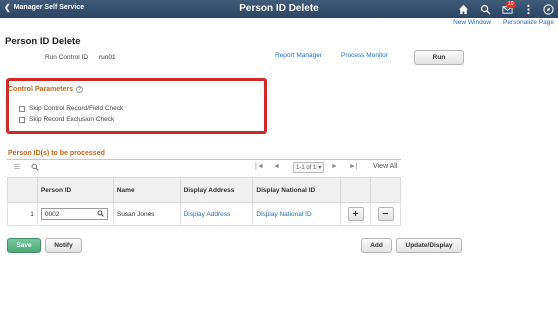 This screenshot has width=558, height=314. Describe the element at coordinates (548, 9) in the screenshot. I see `navbar-icon` at that location.